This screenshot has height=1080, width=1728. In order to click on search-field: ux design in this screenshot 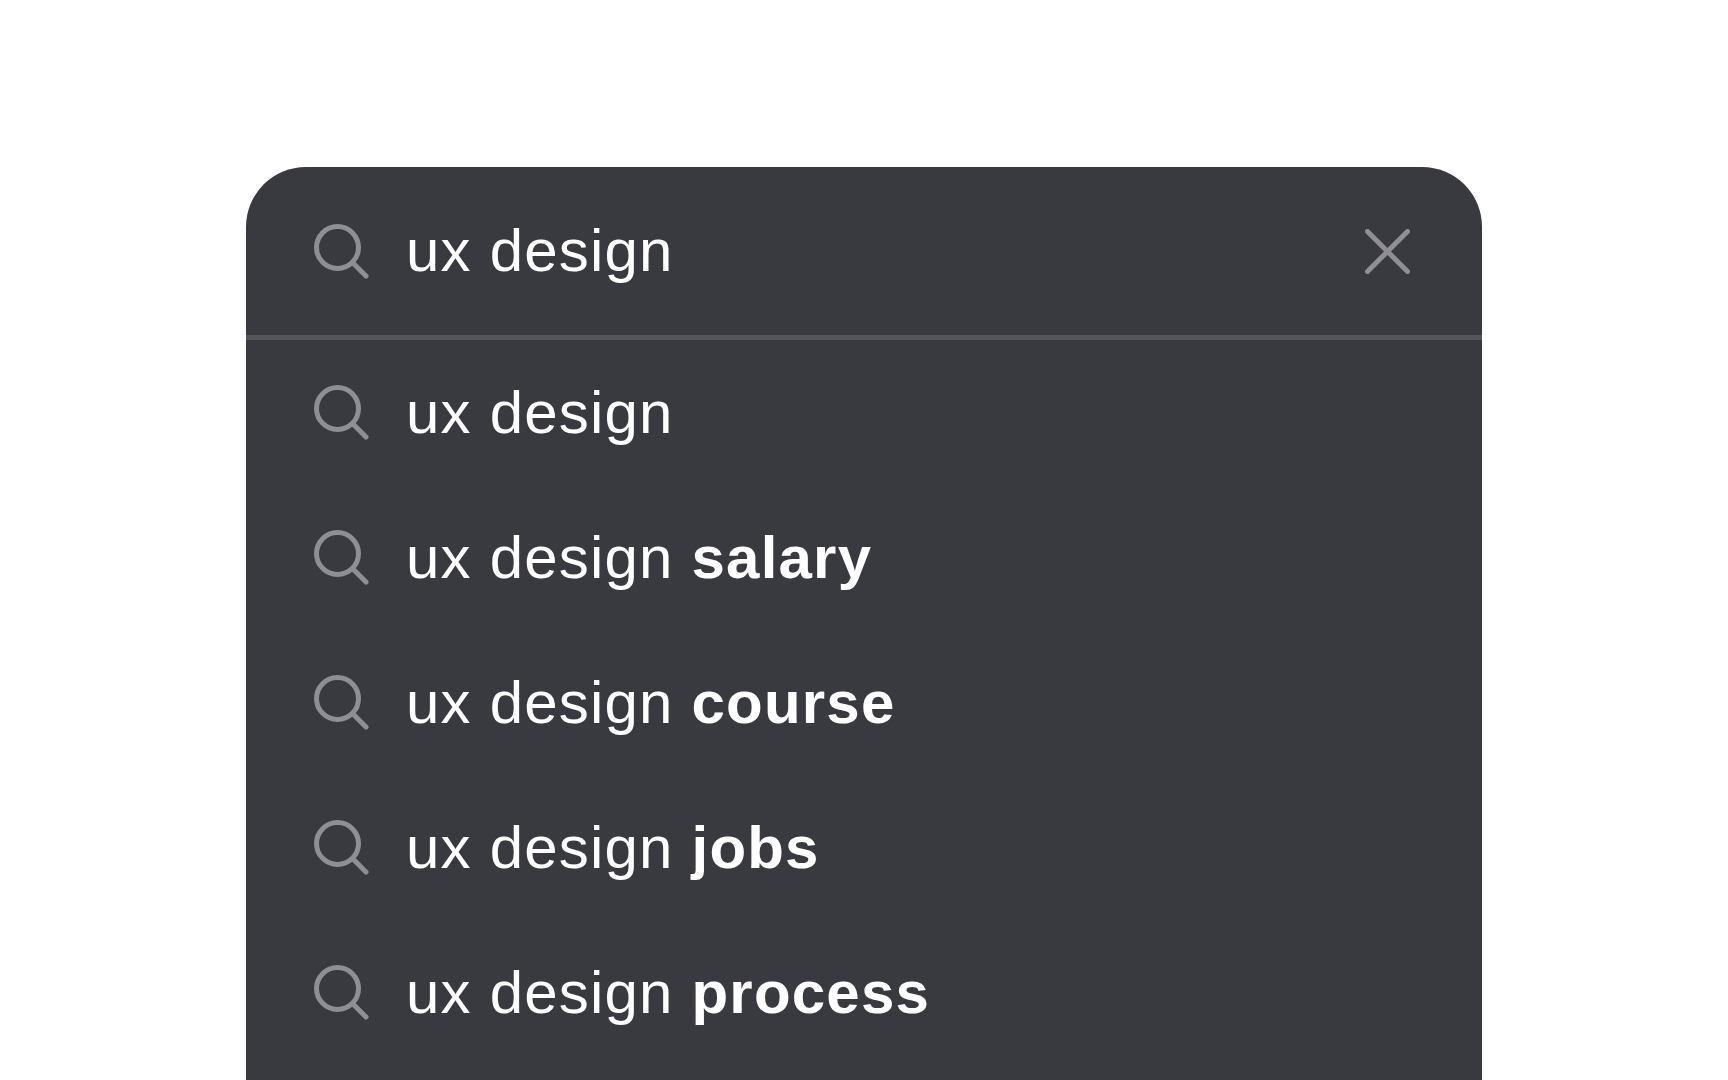, I will do `click(870, 251)`.